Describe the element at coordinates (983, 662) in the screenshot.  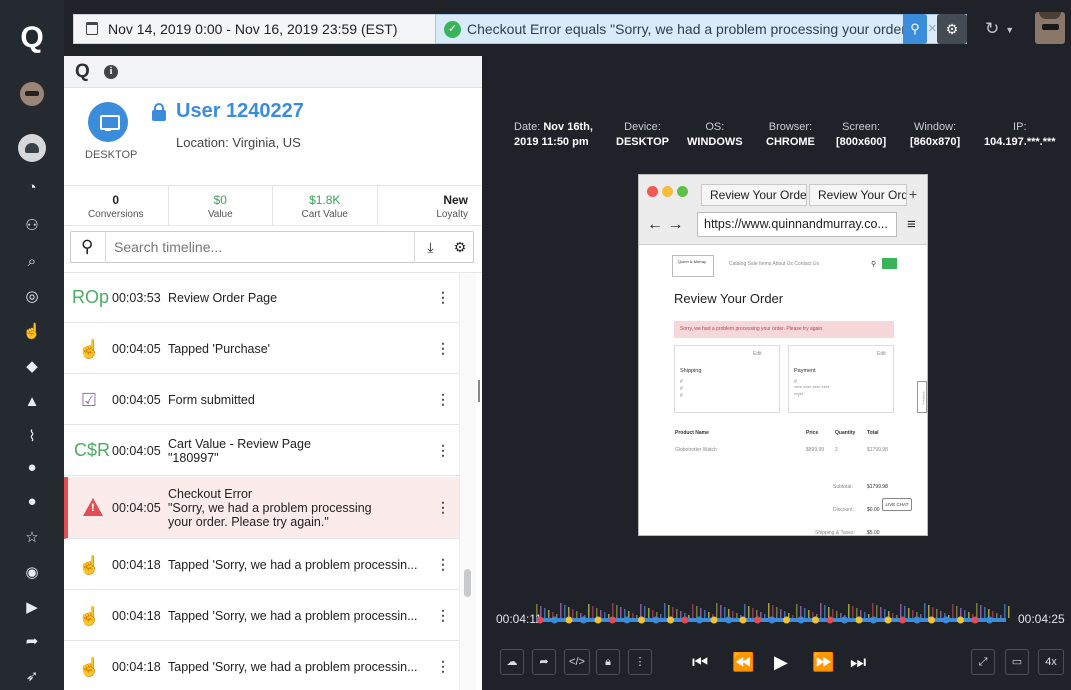
I see `fullscreen-button: ⤢` at that location.